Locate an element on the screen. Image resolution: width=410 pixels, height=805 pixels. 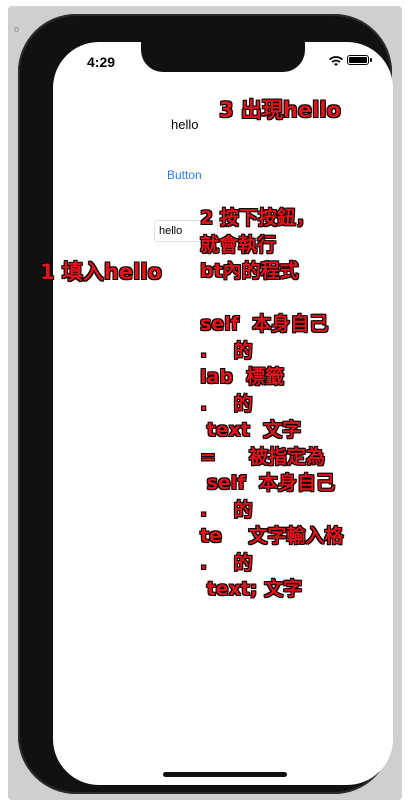
backdrop-label: o is located at coordinates (17, 29).